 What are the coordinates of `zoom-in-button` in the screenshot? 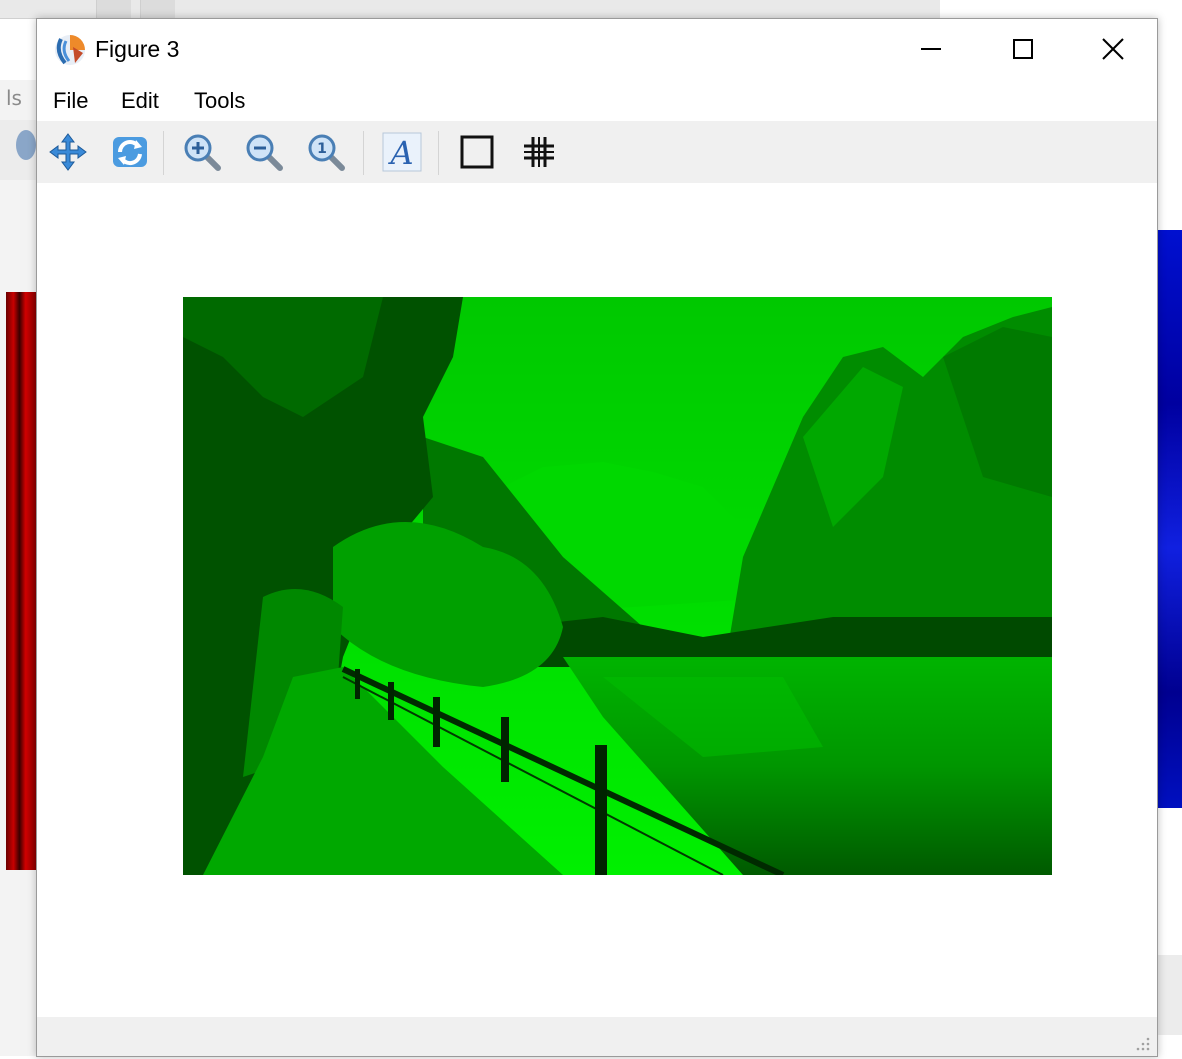 It's located at (202, 152).